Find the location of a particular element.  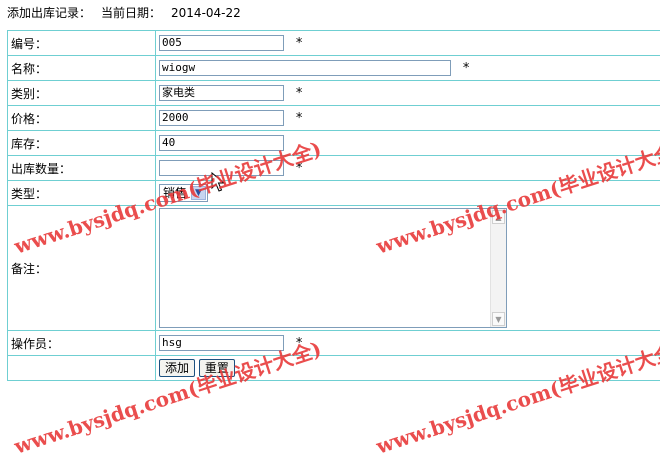

mouse-cursor-icon is located at coordinates (218, 182).